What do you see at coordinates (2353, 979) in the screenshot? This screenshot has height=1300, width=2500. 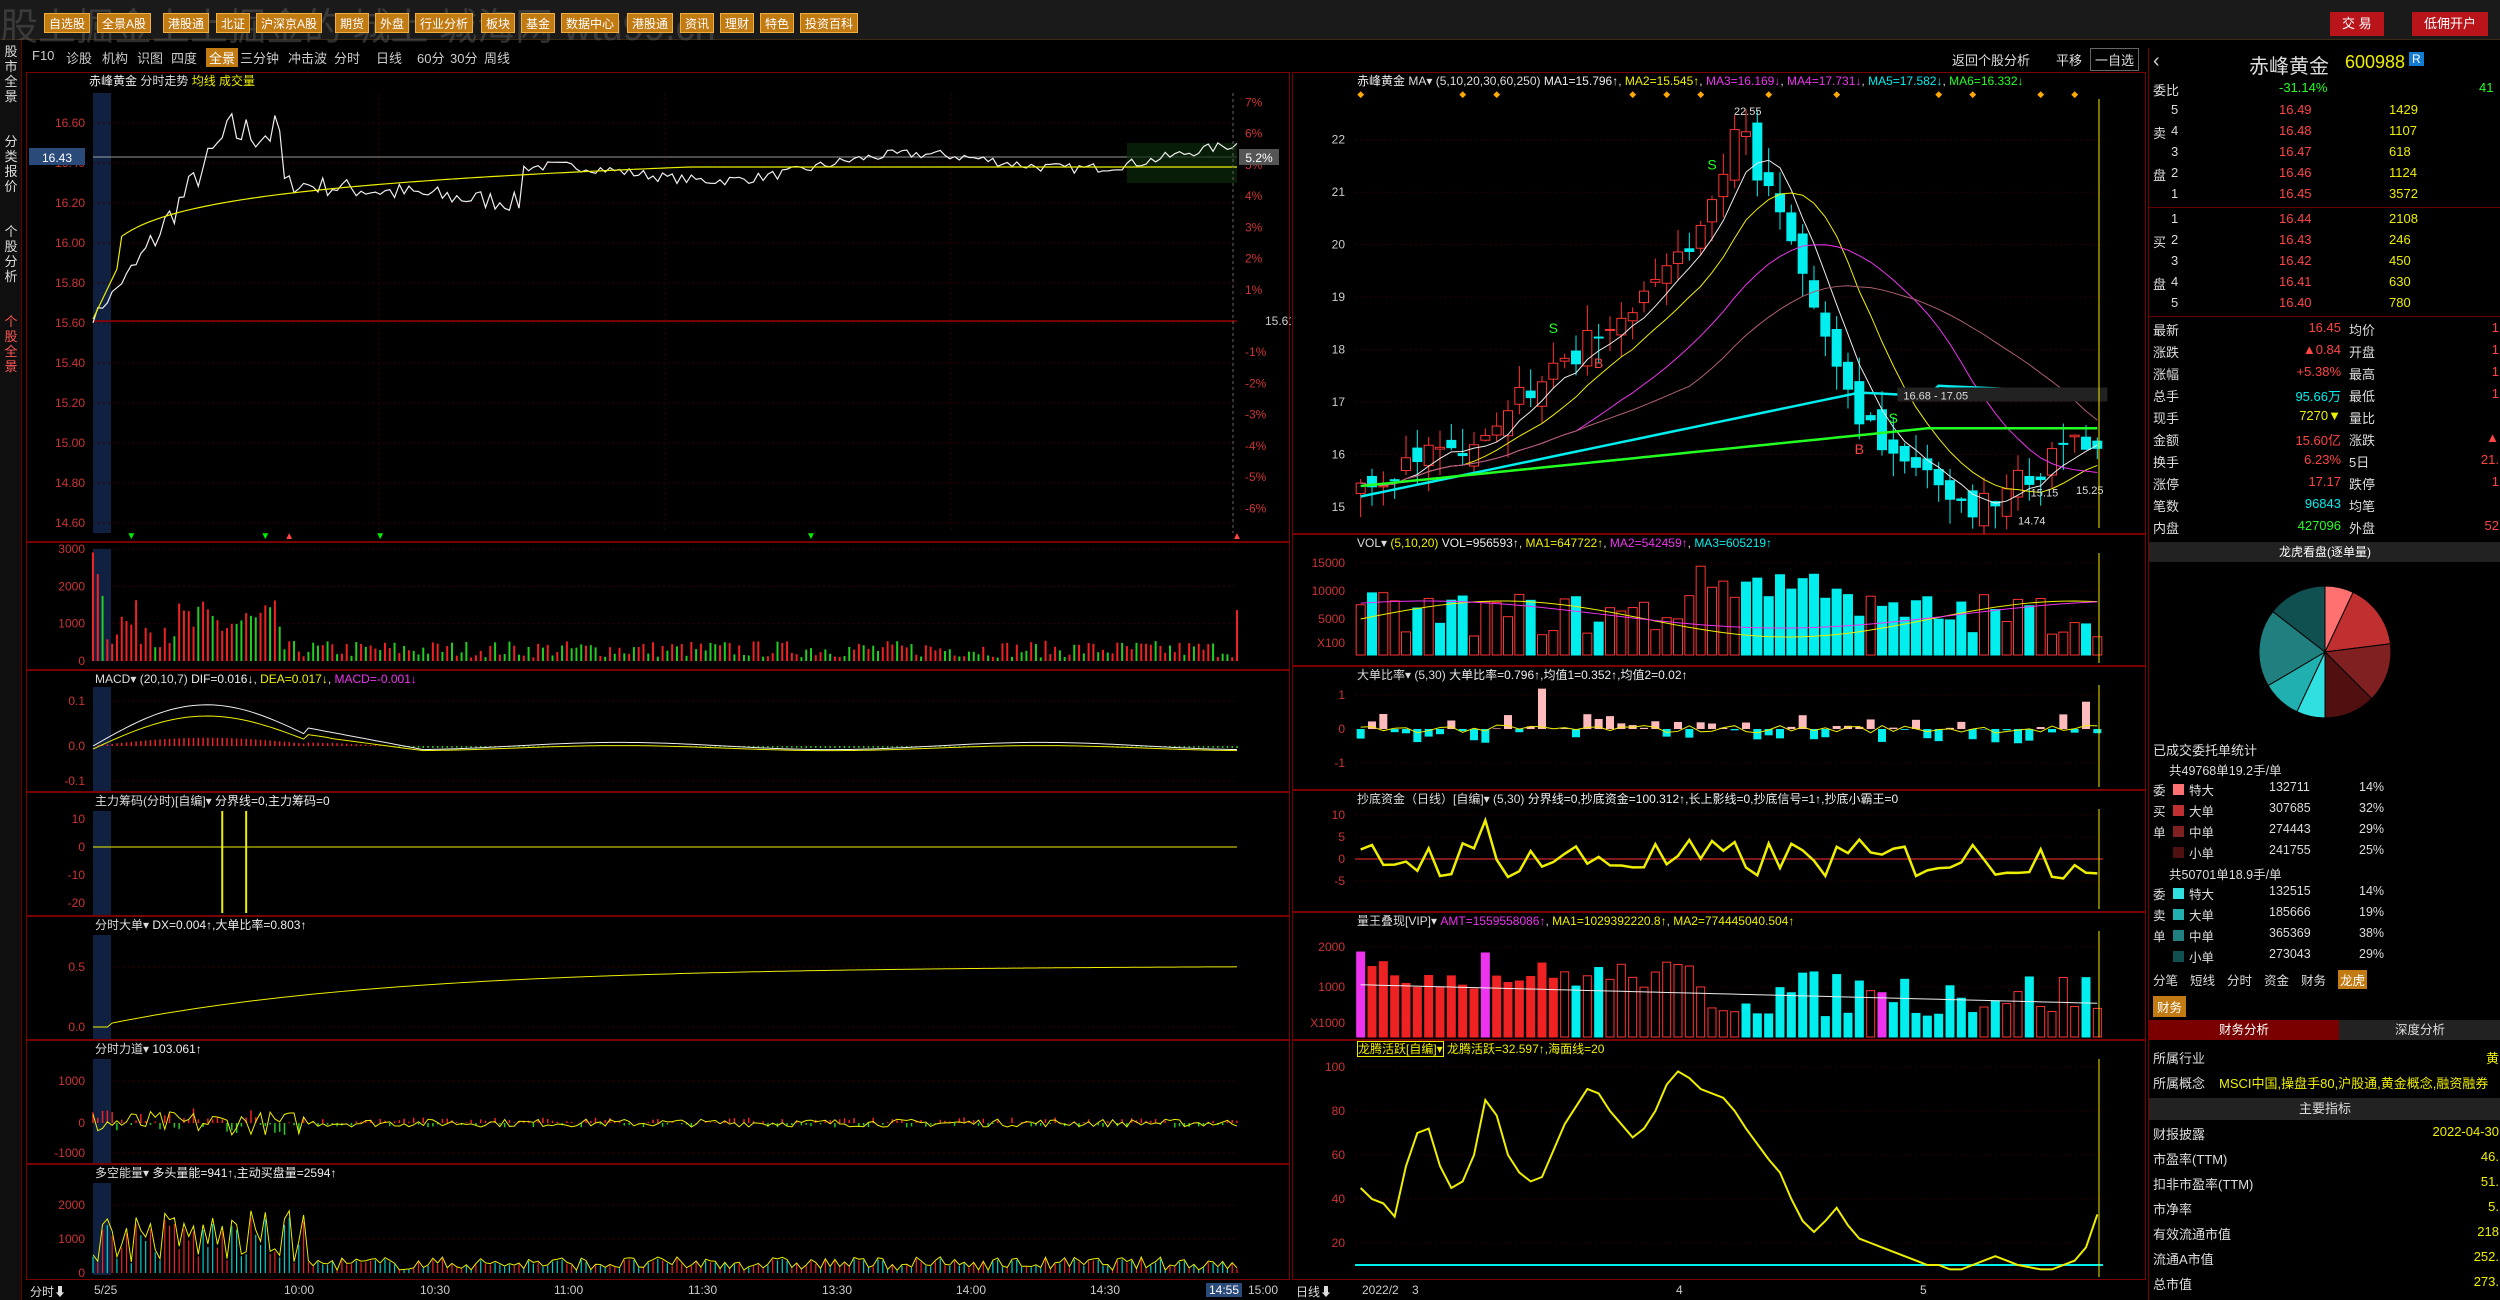 I see `quote-tab-5: 龙虎` at bounding box center [2353, 979].